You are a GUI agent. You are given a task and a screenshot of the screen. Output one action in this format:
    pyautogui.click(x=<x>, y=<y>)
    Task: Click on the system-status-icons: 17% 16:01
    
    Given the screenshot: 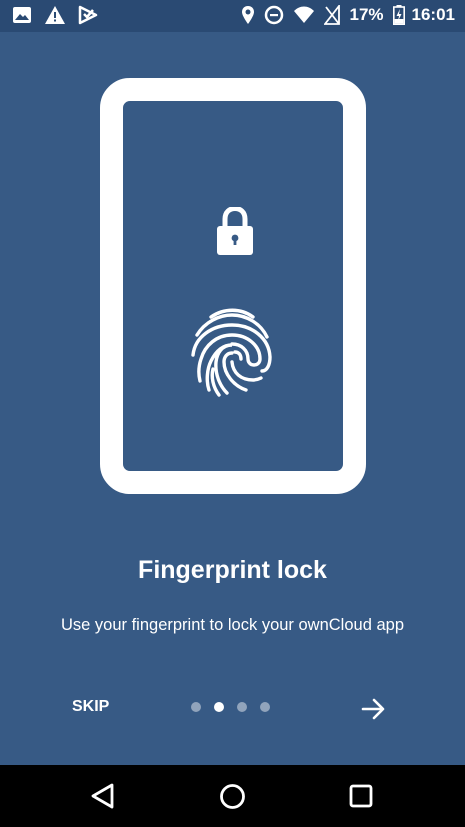 What is the action you would take?
    pyautogui.click(x=348, y=15)
    